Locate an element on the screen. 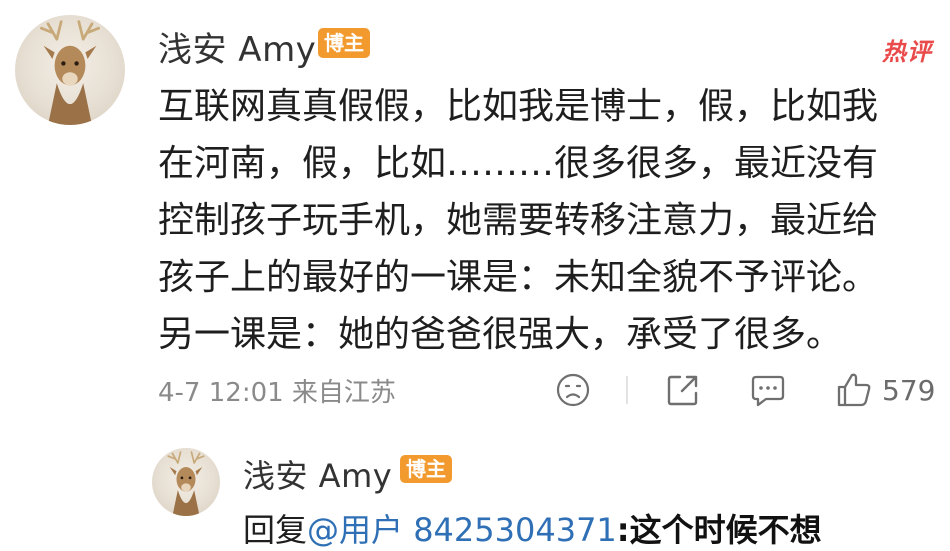 This screenshot has width=950, height=551. comment-line: 在河南，假，比如………很多很多，最近没有 is located at coordinates (518, 163).